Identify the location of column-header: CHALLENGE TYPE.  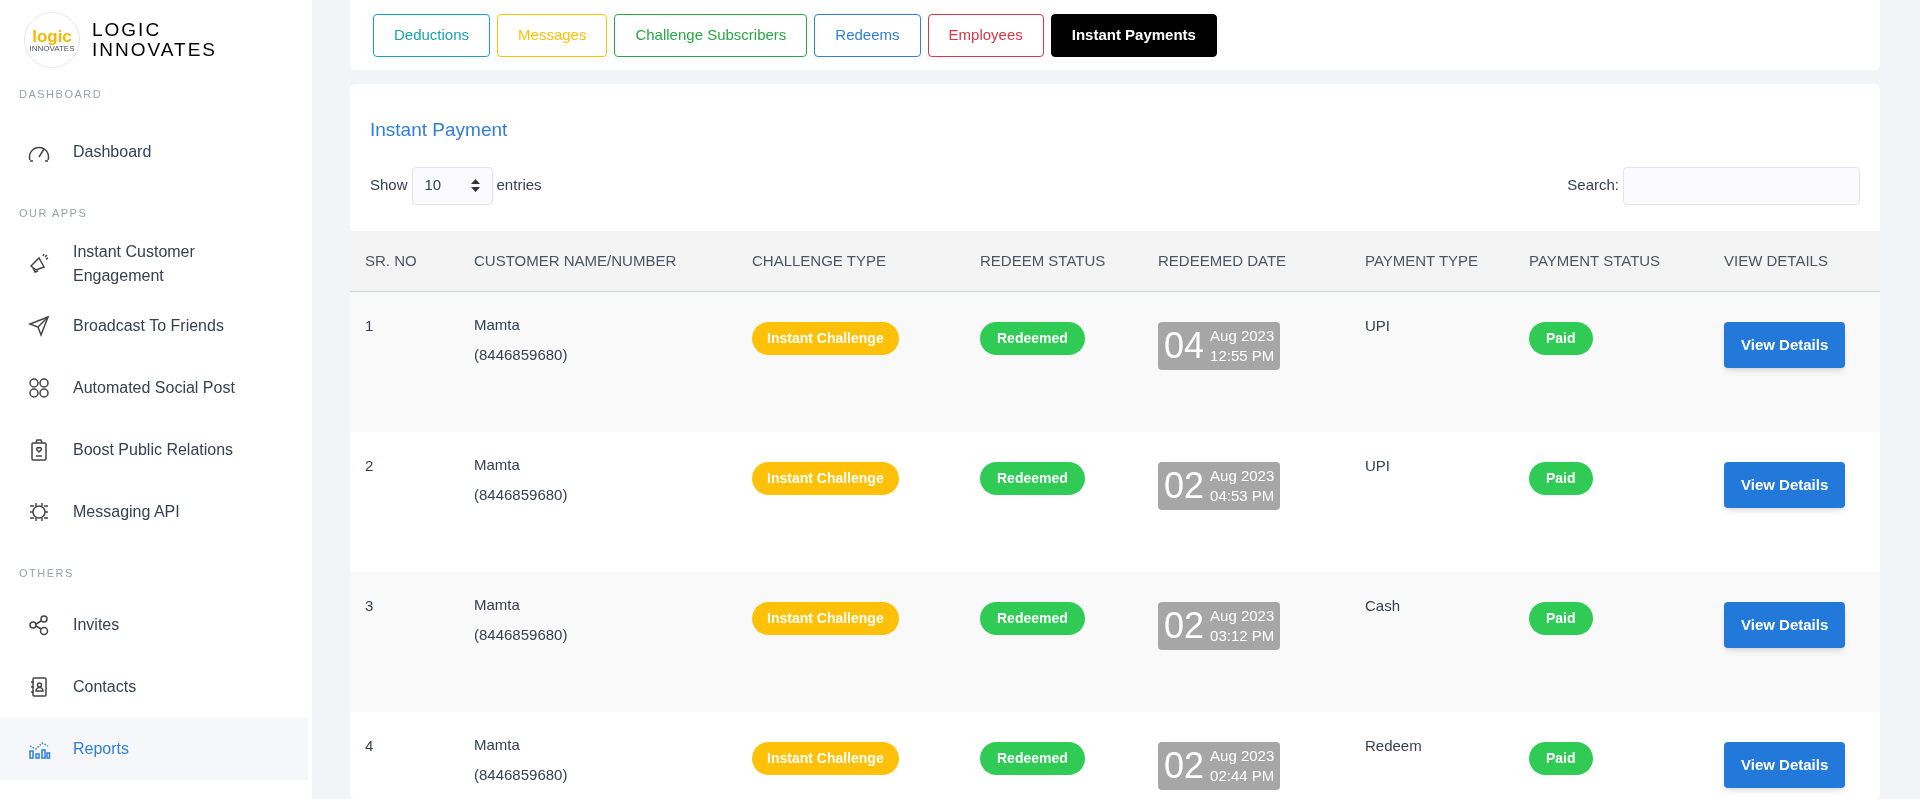
(819, 260).